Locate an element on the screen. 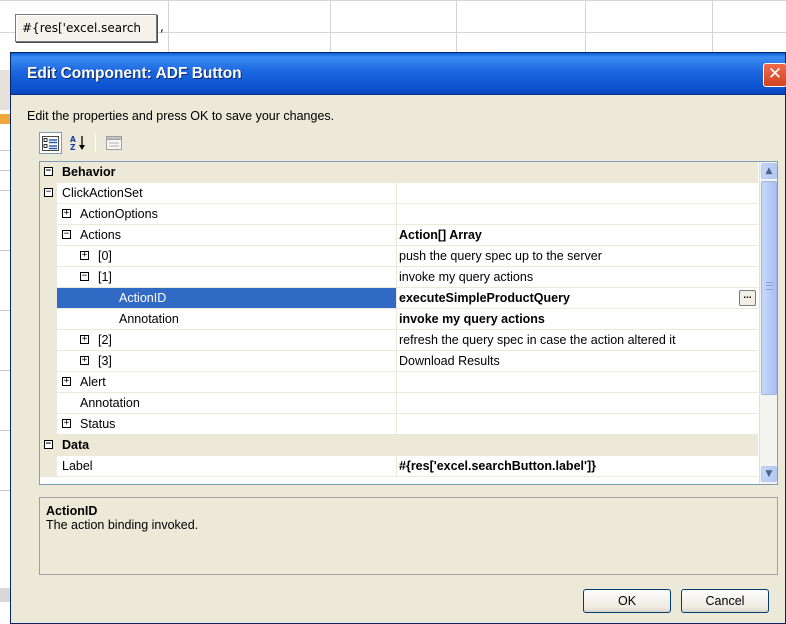 This screenshot has height=624, width=786. property-name: Status is located at coordinates (98, 424).